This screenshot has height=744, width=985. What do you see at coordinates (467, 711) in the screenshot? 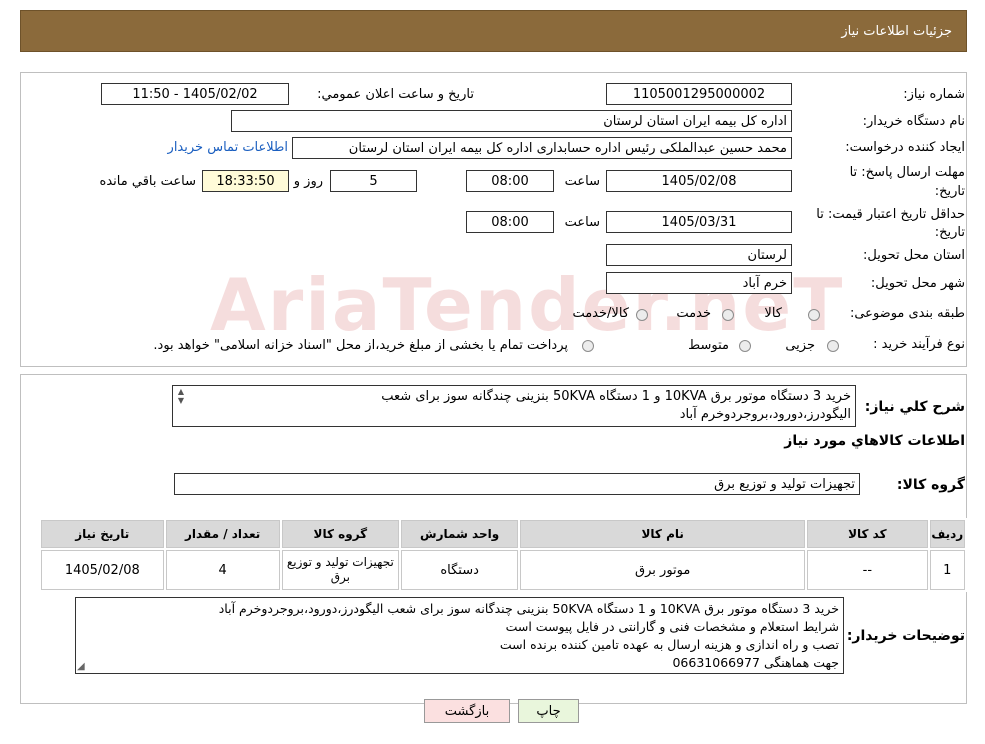
I see `back-button: بازگشت` at bounding box center [467, 711].